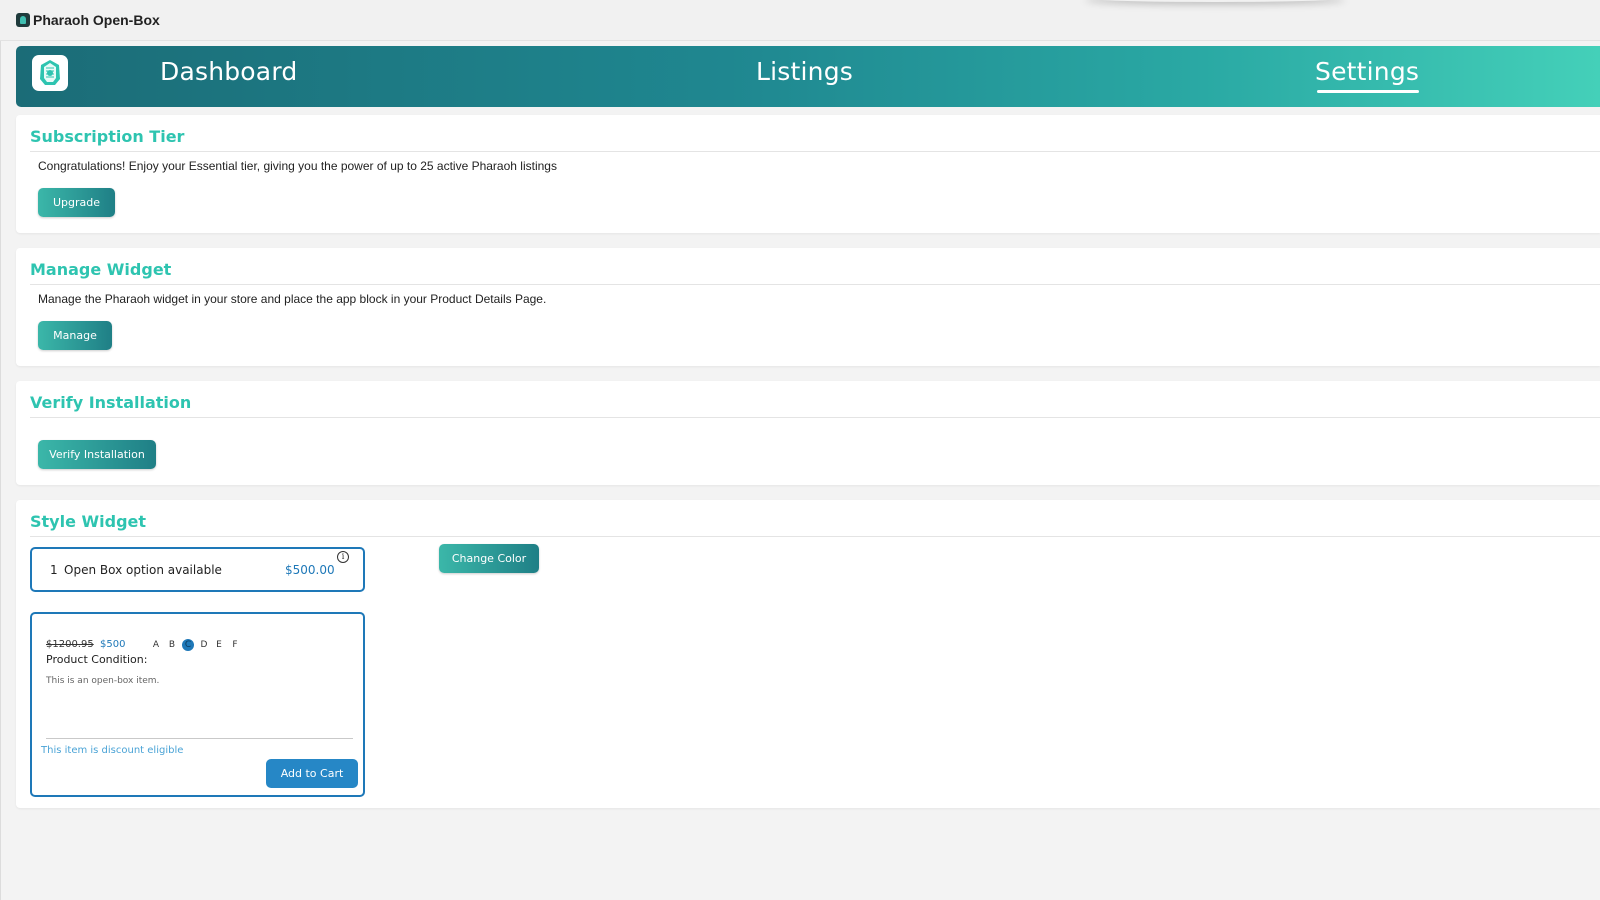  Describe the element at coordinates (113, 644) in the screenshot. I see `open-box-price: $500` at that location.